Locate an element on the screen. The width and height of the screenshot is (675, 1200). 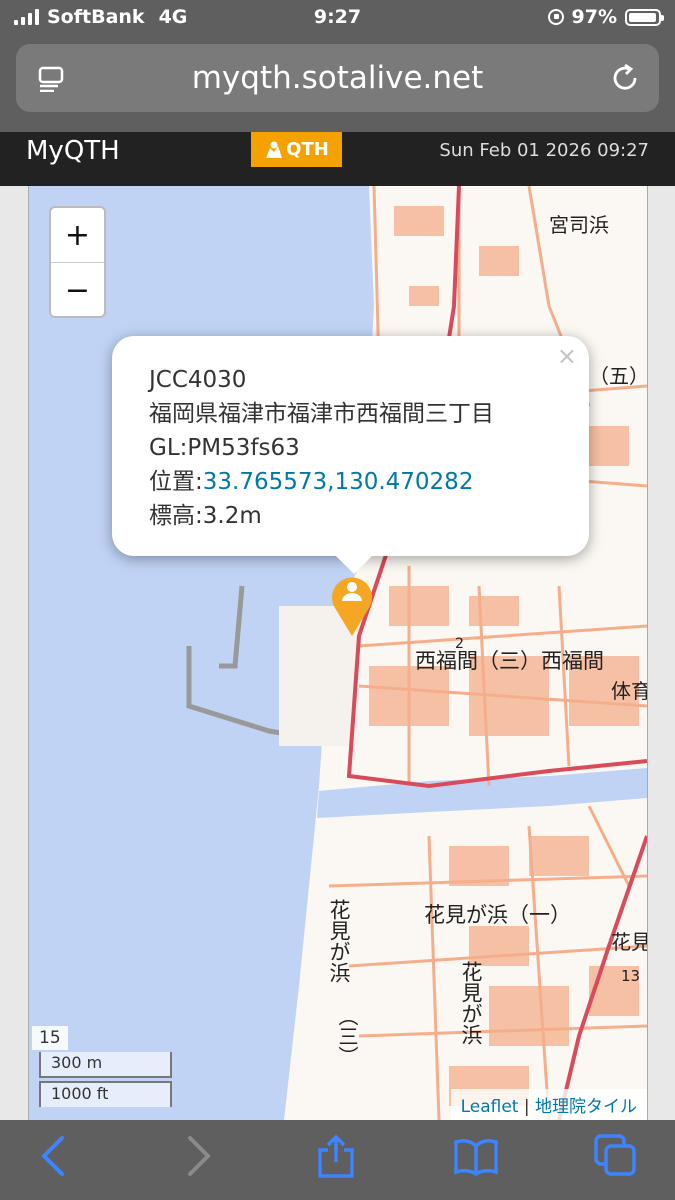
zoom-control: + − is located at coordinates (77, 262).